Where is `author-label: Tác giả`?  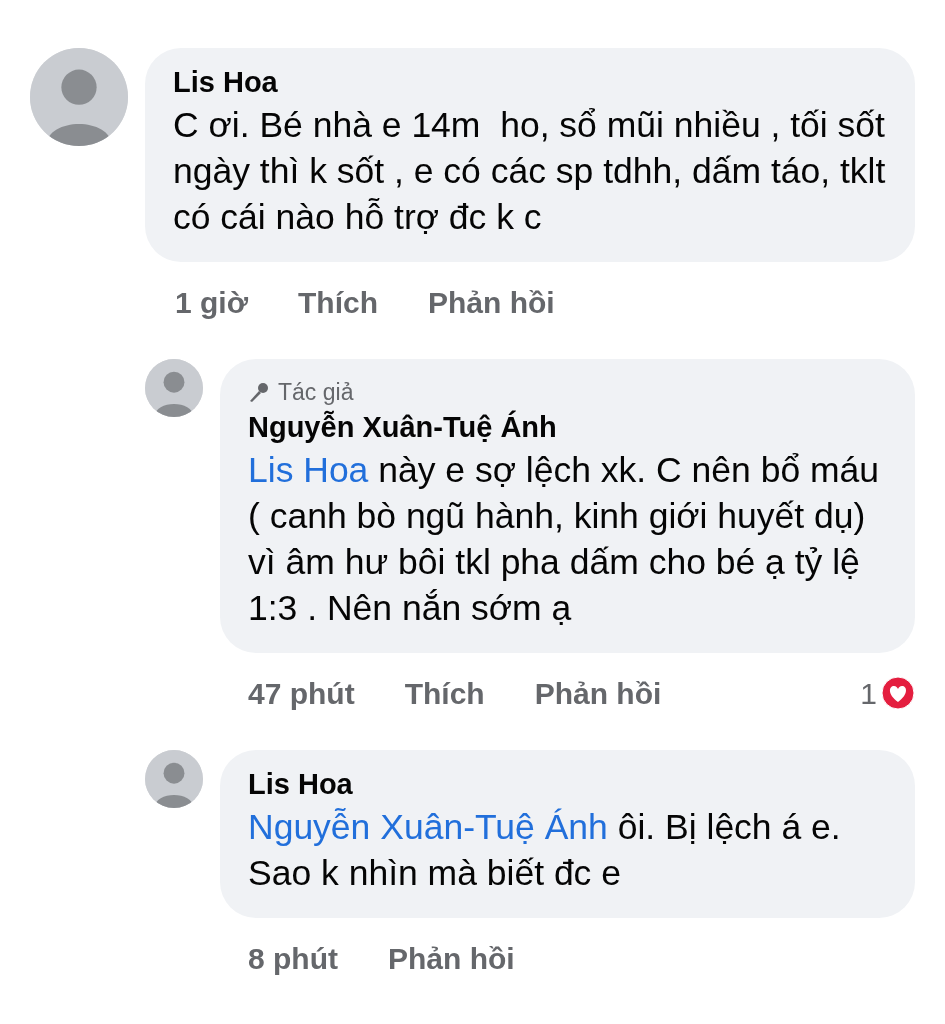 author-label: Tác giả is located at coordinates (316, 392).